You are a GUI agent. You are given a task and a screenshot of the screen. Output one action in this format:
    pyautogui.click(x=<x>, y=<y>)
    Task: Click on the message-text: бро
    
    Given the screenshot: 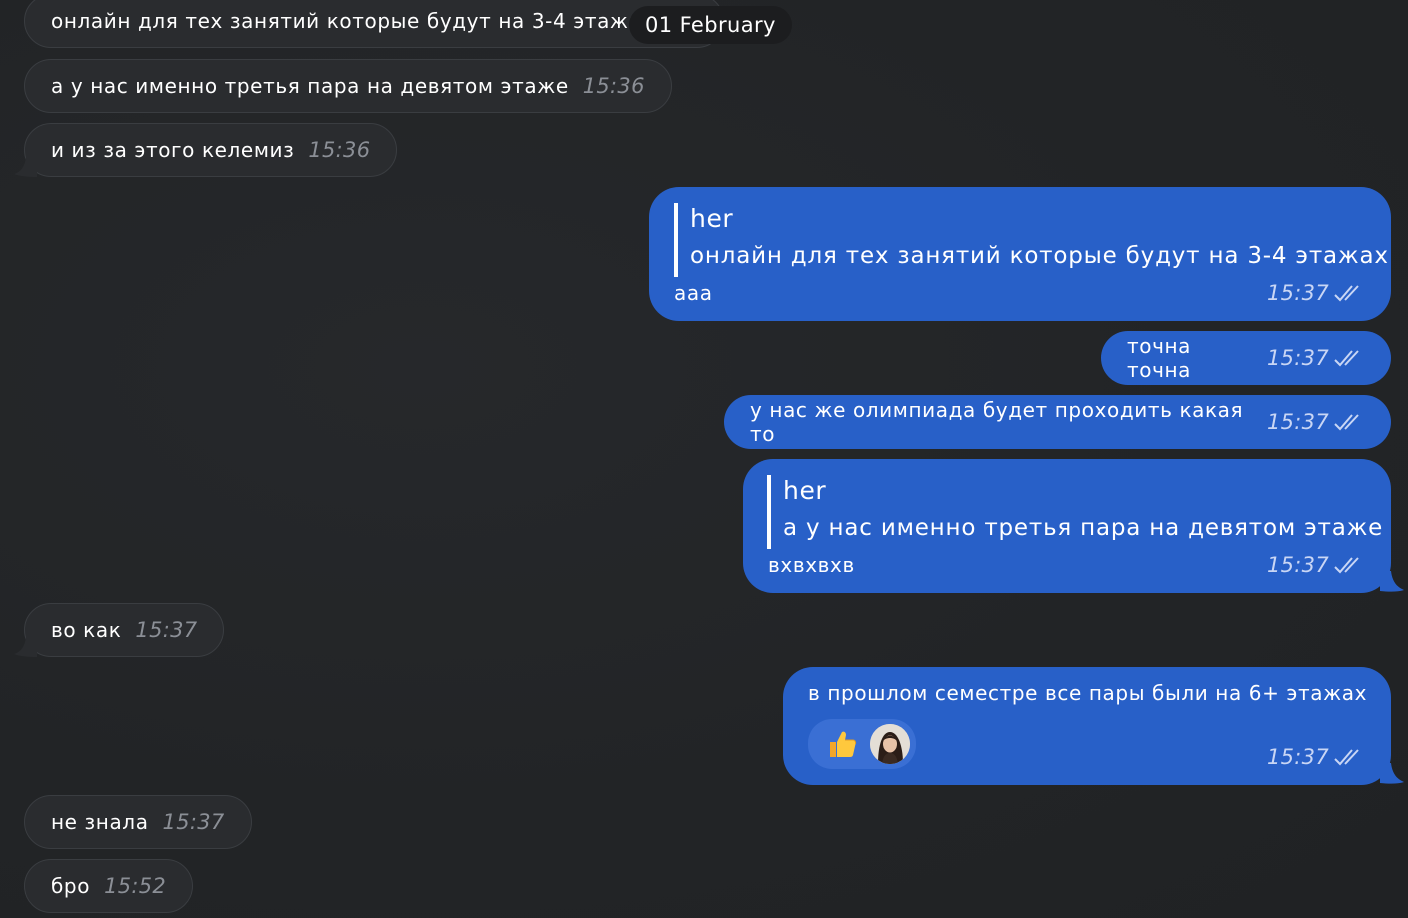 What is the action you would take?
    pyautogui.click(x=71, y=886)
    